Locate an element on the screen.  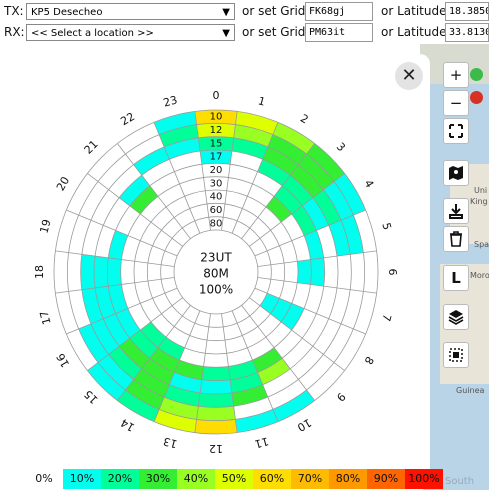
select-area-button is located at coordinates (456, 355).